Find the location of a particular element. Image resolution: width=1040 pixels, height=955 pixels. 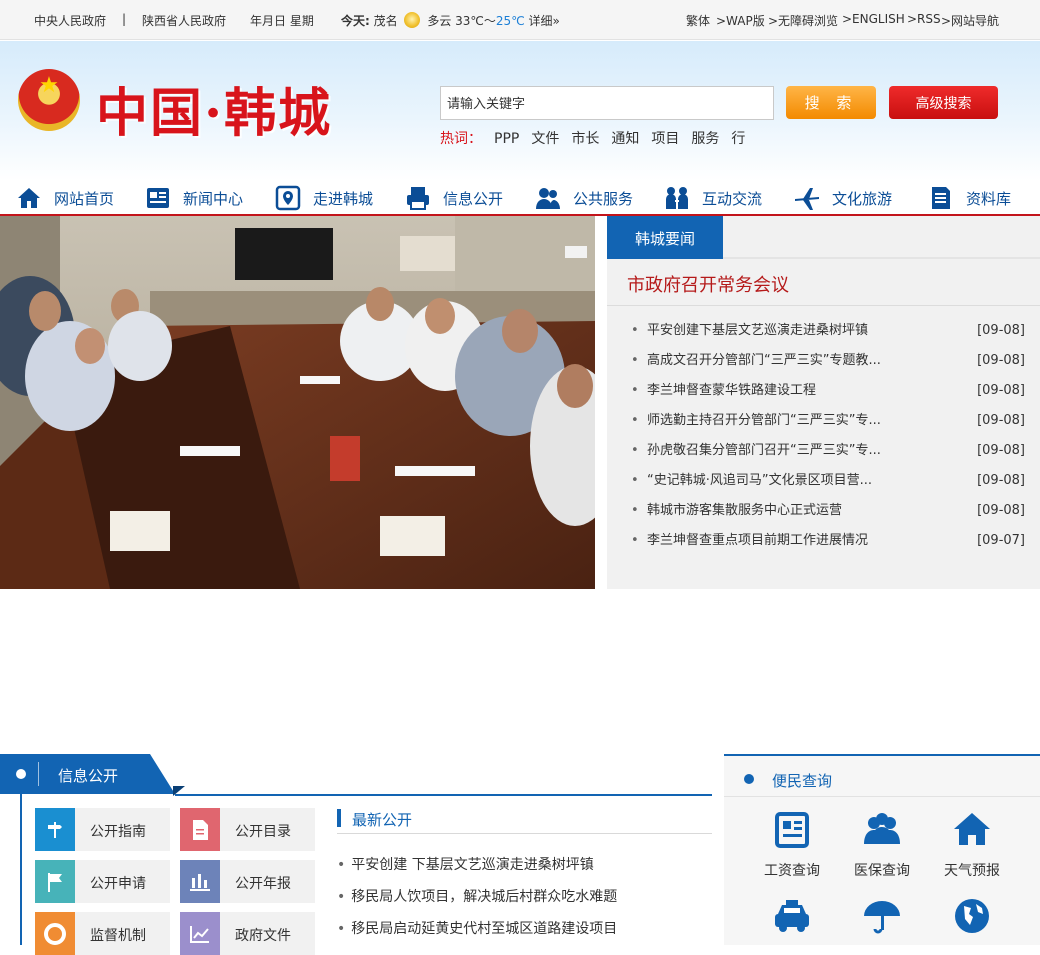

advanced-search-button: 高级搜索 is located at coordinates (943, 102).